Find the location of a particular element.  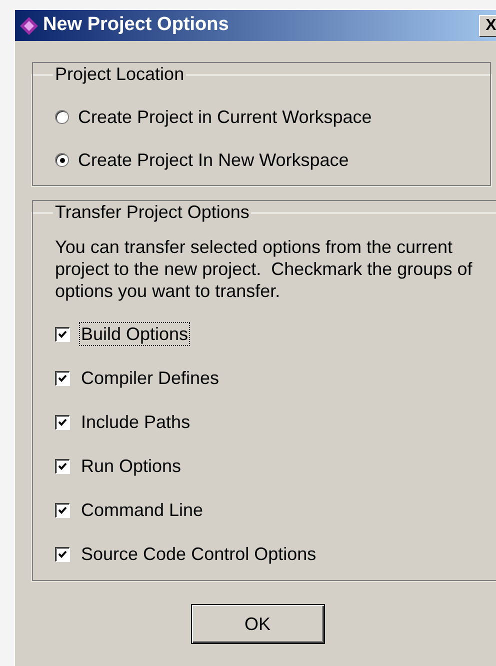

app-logo-icon is located at coordinates (29, 26).